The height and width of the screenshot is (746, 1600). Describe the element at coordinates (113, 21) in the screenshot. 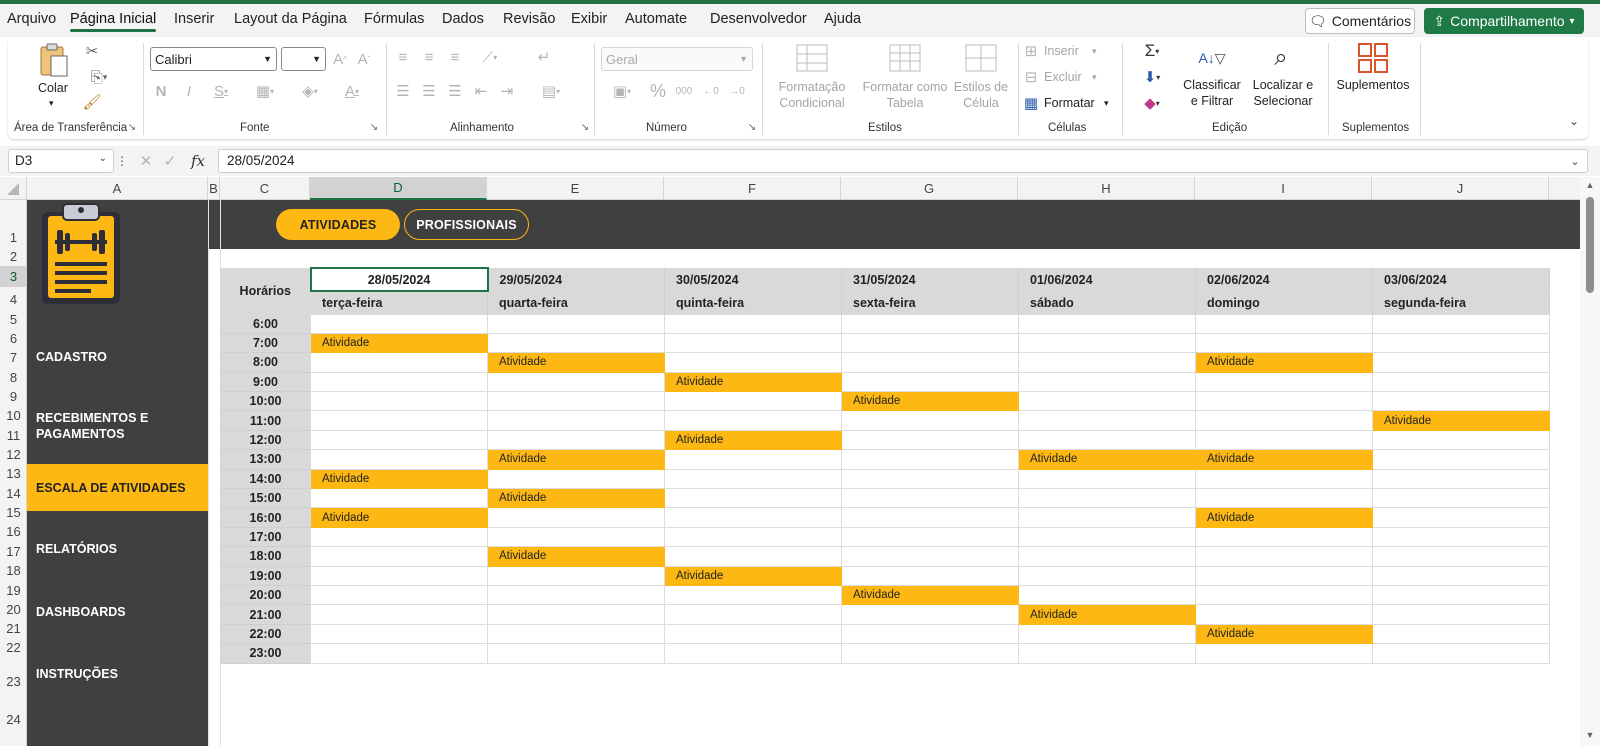

I see `menu-pagina-inicial: Página Inicial` at that location.